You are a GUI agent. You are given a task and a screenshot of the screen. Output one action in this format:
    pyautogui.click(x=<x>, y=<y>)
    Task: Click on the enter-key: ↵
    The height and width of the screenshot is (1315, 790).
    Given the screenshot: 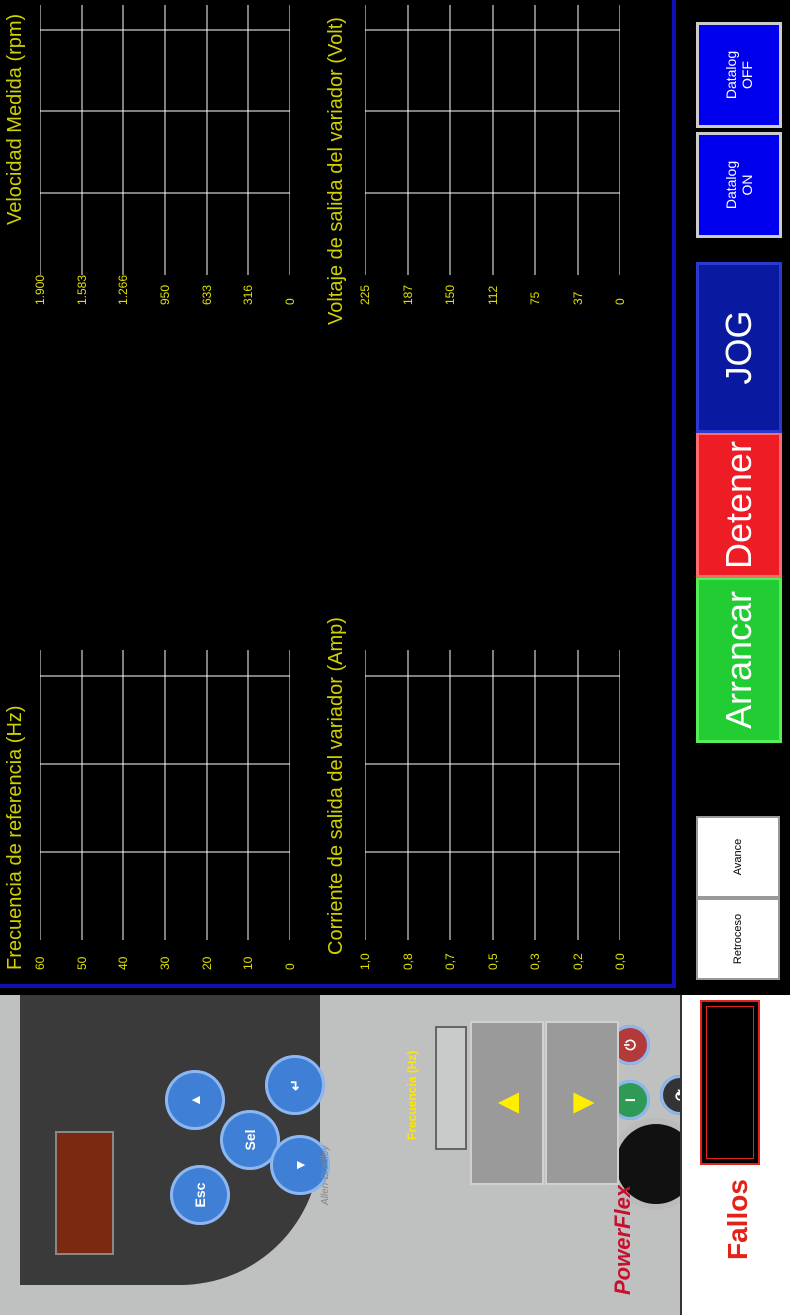 What is the action you would take?
    pyautogui.click(x=295, y=1085)
    